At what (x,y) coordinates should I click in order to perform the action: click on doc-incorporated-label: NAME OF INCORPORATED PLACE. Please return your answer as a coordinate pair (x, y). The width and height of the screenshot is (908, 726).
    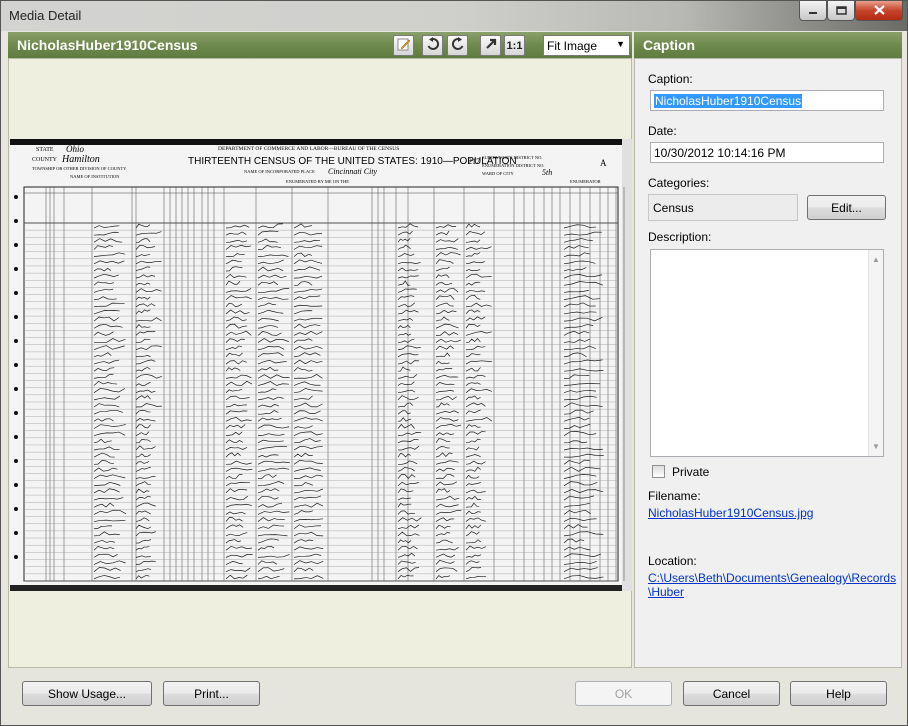
    Looking at the image, I should click on (279, 171).